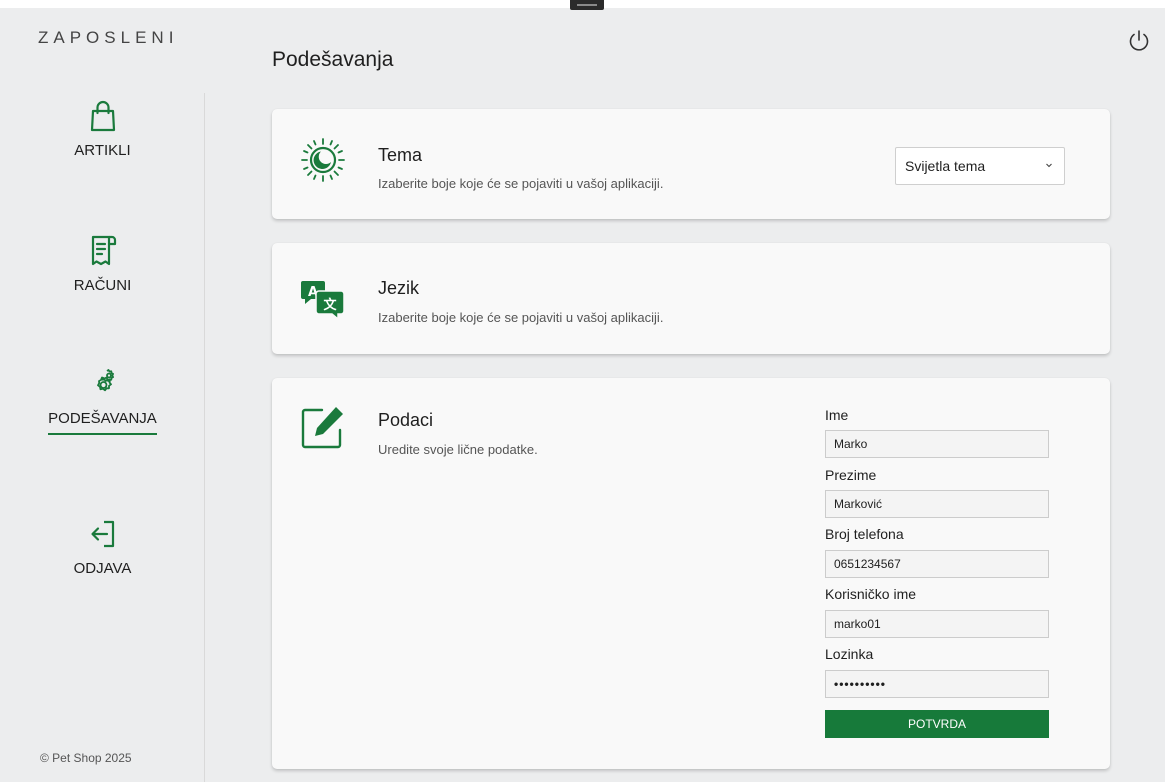 This screenshot has width=1165, height=782. I want to click on shopping-bag-icon, so click(102, 116).